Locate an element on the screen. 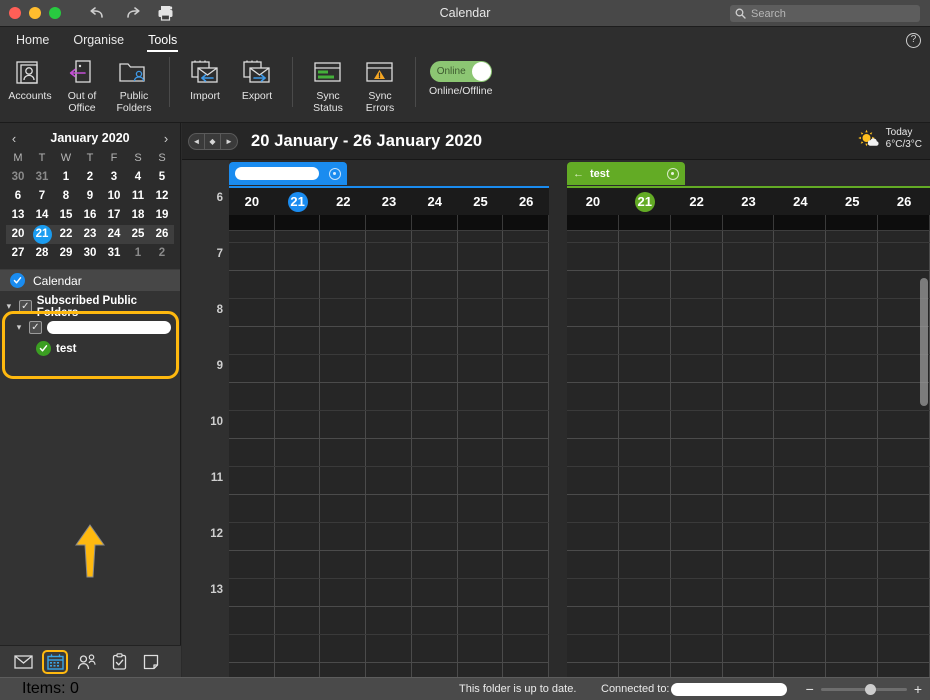  mail-icon is located at coordinates (23, 662).